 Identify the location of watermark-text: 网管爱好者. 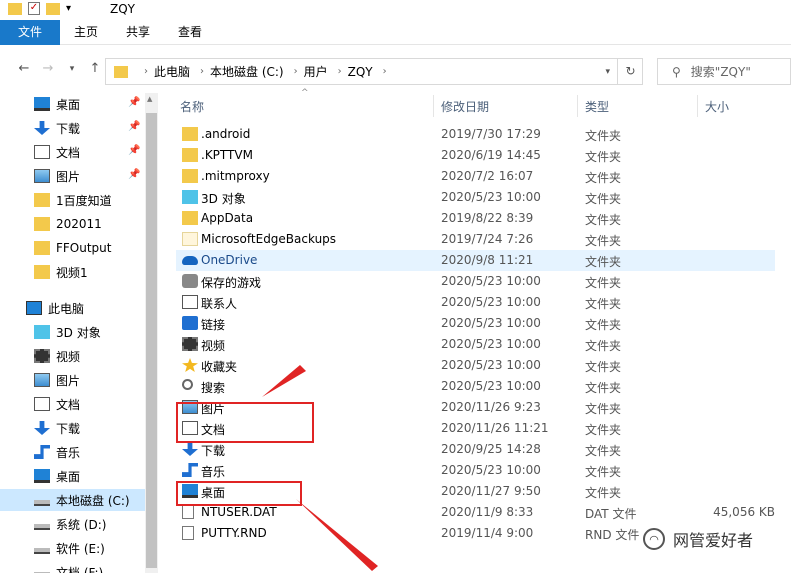
(713, 540).